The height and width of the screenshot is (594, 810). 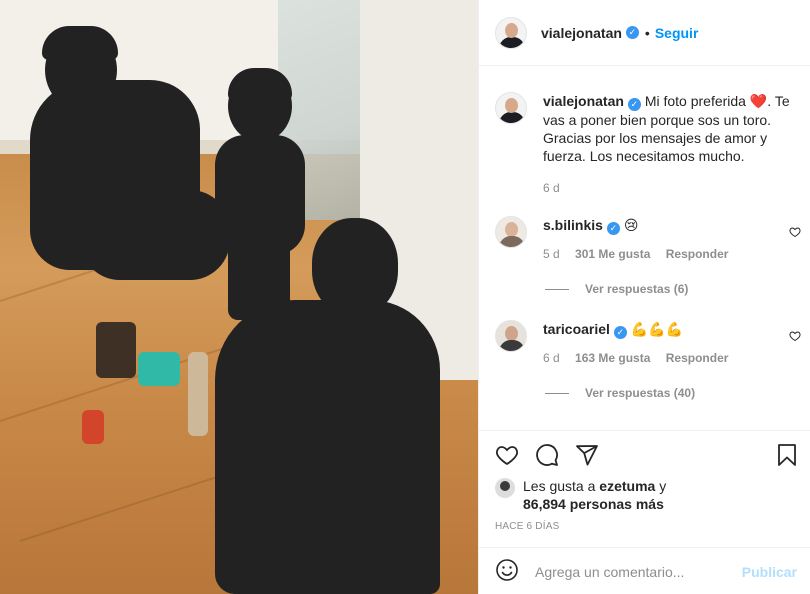 I want to click on action-icons, so click(x=555, y=455).